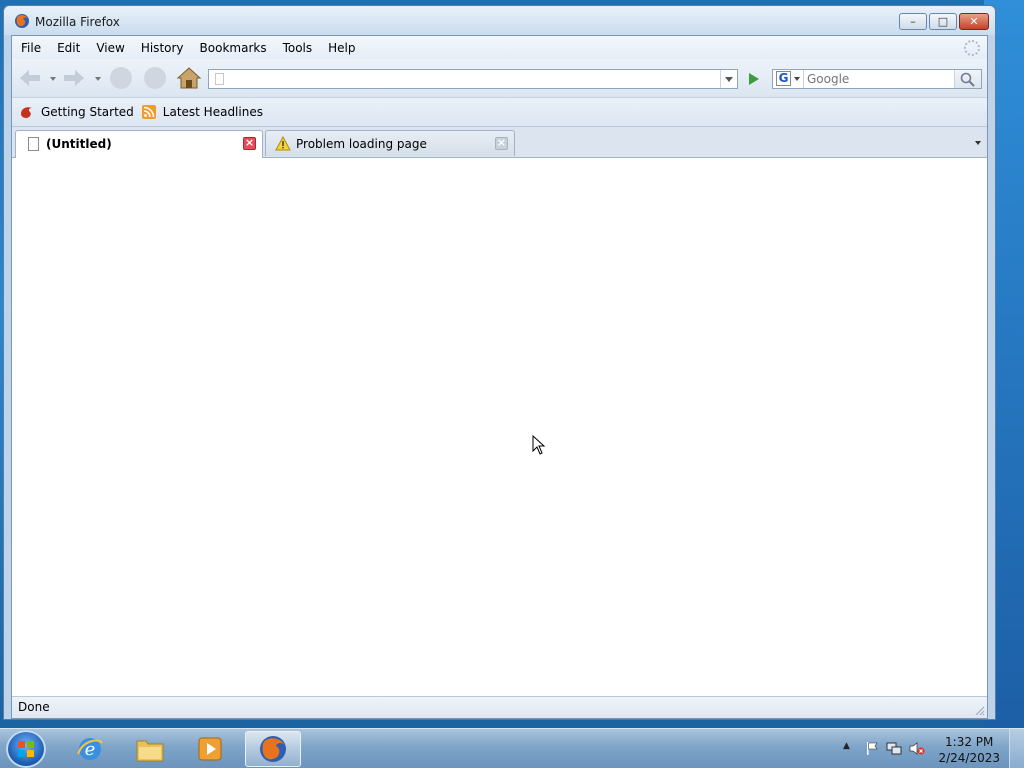  I want to click on minimize-button: –, so click(913, 21).